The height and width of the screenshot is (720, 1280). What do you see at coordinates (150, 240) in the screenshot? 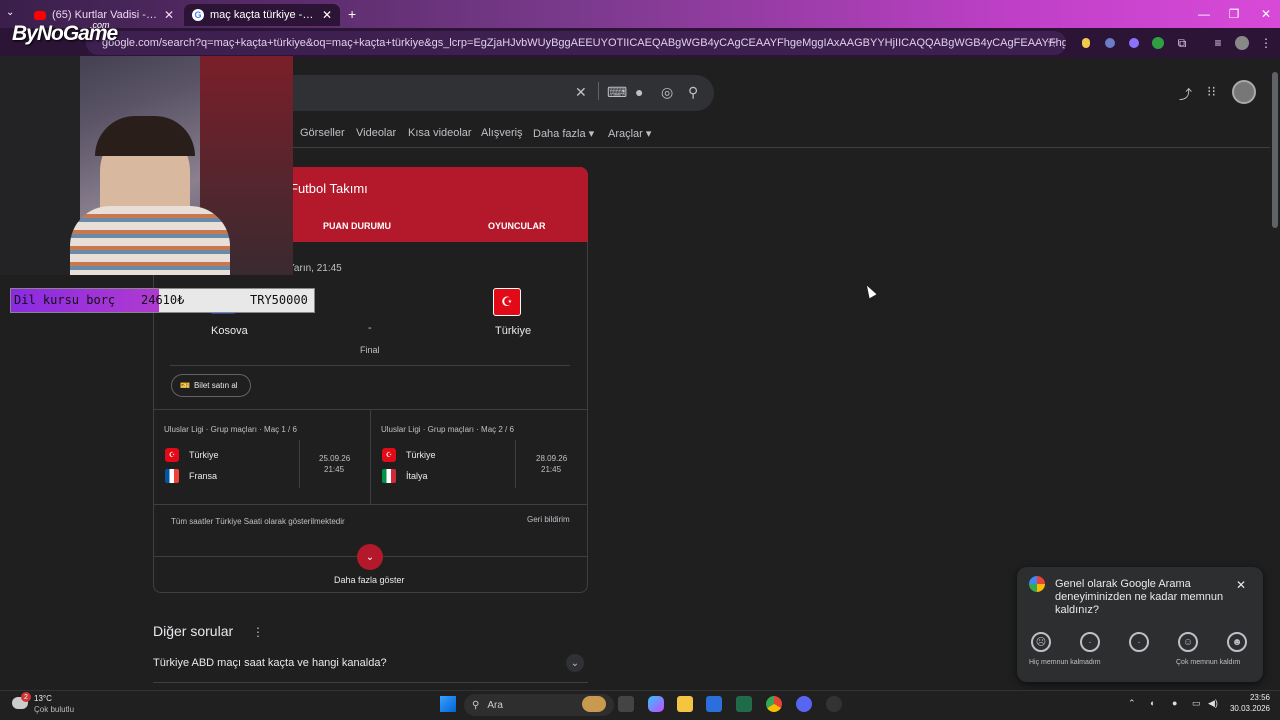
I see `streamer-sweater` at bounding box center [150, 240].